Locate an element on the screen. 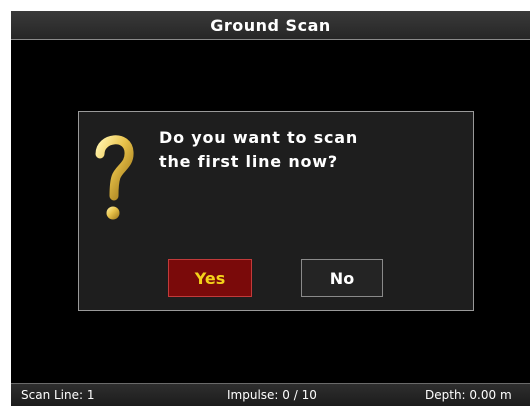 The image size is (530, 406). dialog-message: Do you want to scan the first line now? is located at coordinates (259, 149).